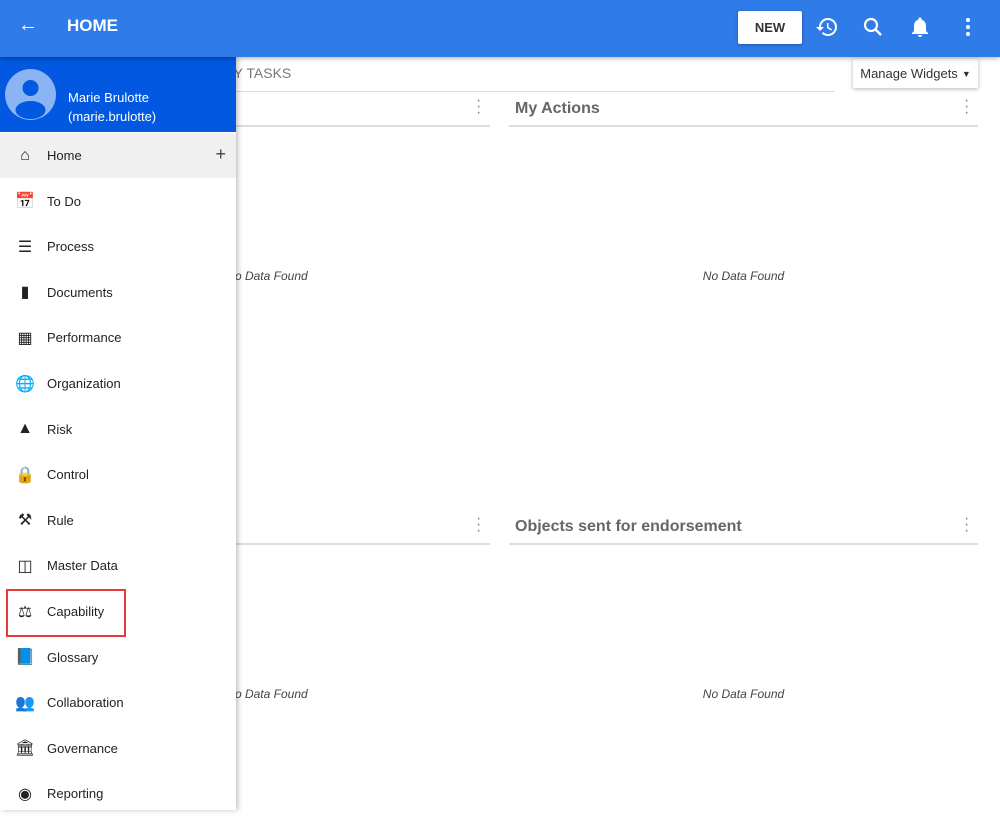  I want to click on sidebar-item-control: 🔒 Control, so click(118, 474).